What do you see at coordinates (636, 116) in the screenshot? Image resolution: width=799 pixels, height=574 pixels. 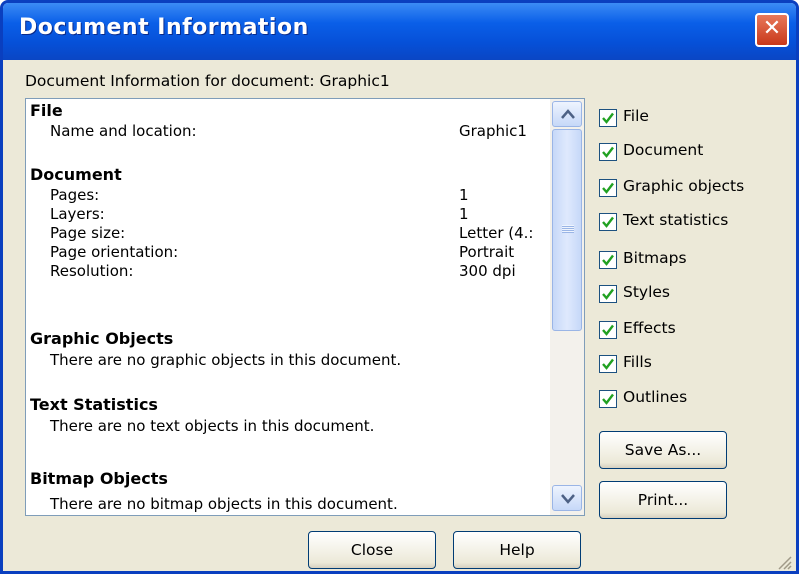 I see `checkbox-file-label: File` at bounding box center [636, 116].